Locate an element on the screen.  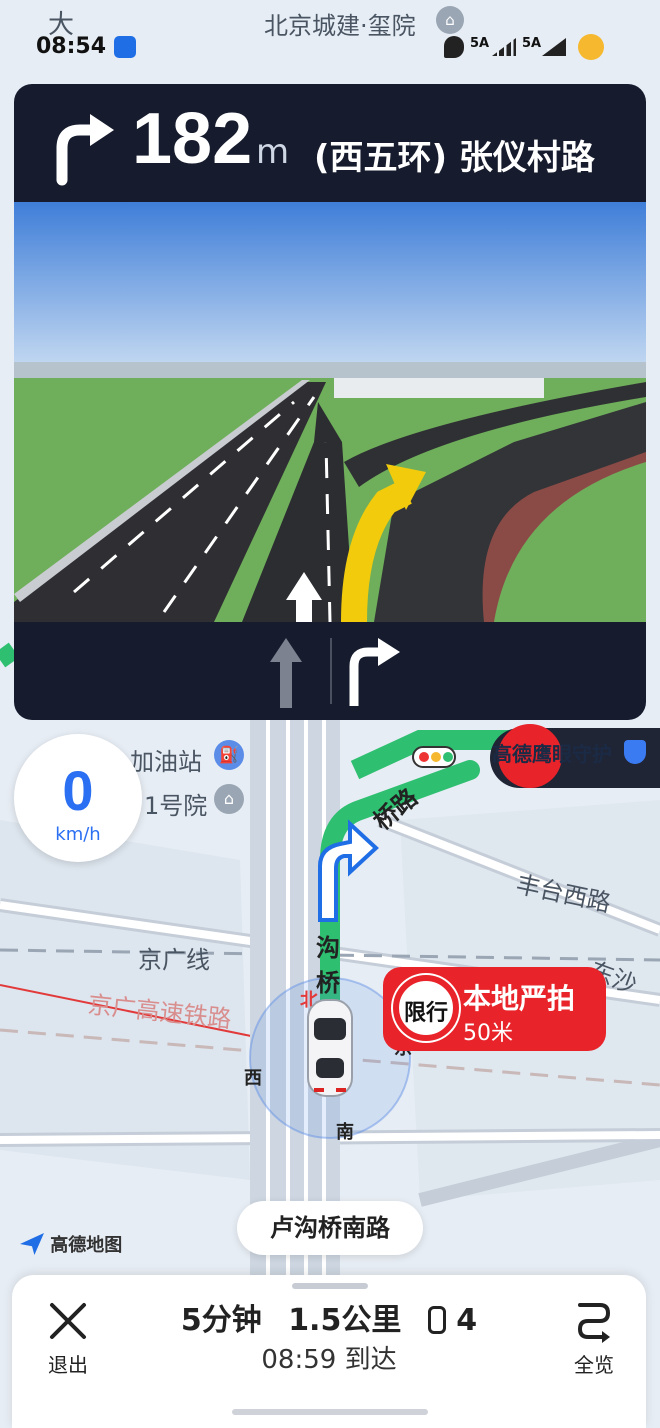
compass-south: 南 is located at coordinates (345, 1132).